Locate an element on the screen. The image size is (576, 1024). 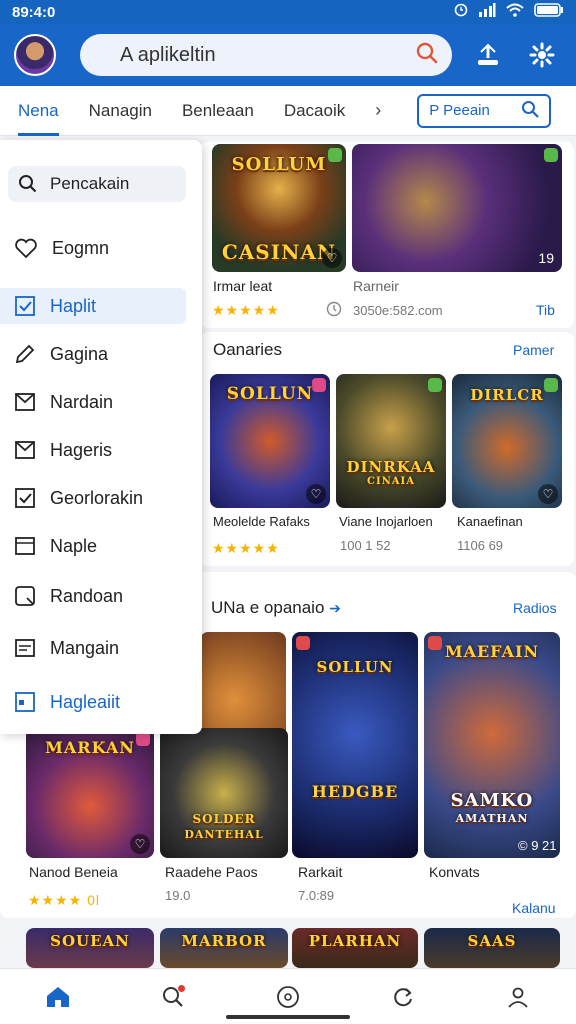
settings-icon is located at coordinates (542, 55).